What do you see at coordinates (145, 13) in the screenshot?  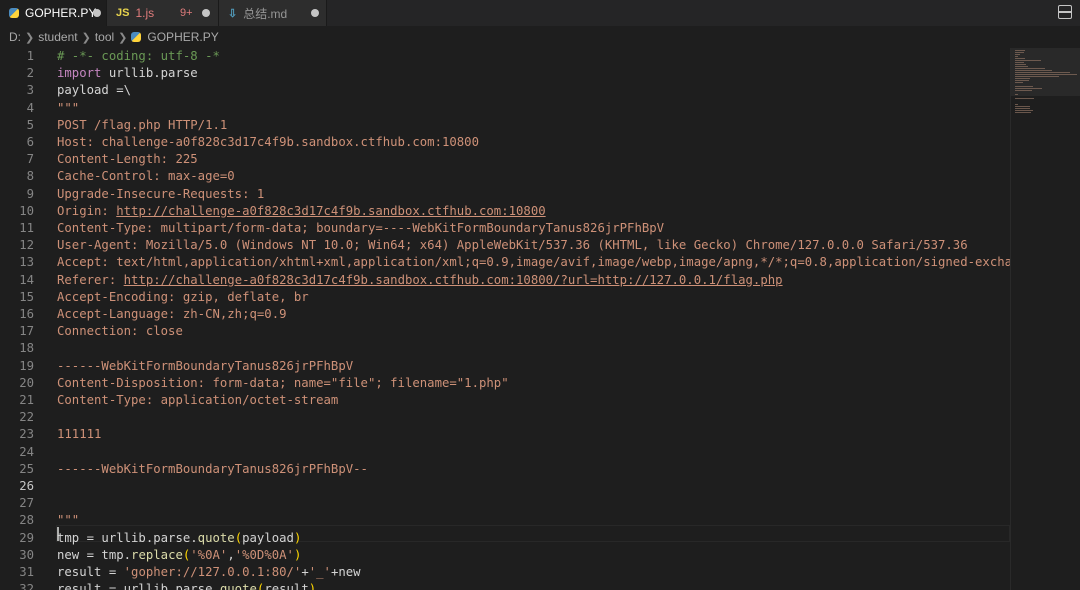 I see `tab-label: 1.js` at bounding box center [145, 13].